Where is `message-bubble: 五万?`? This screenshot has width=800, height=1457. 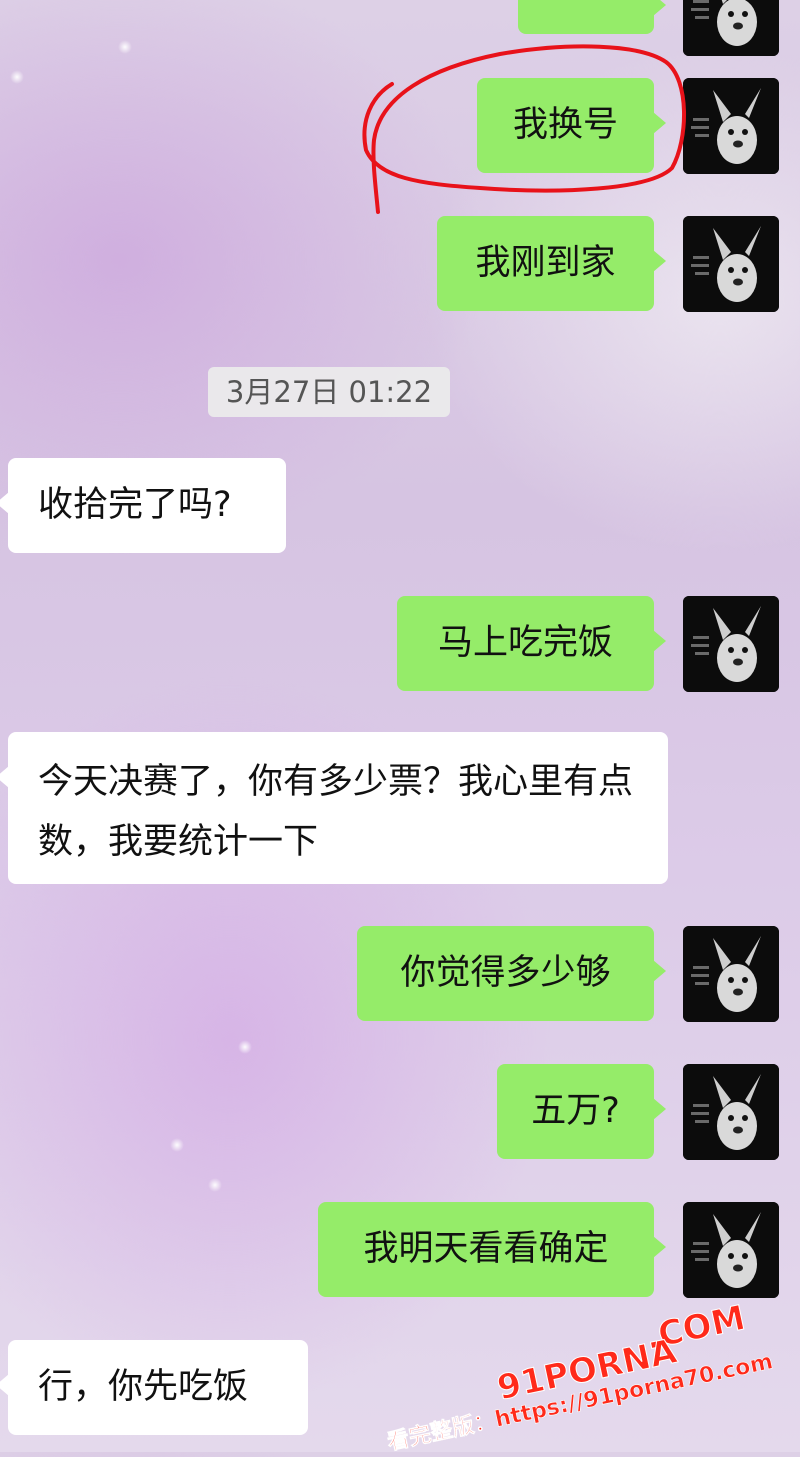 message-bubble: 五万? is located at coordinates (581, 1111).